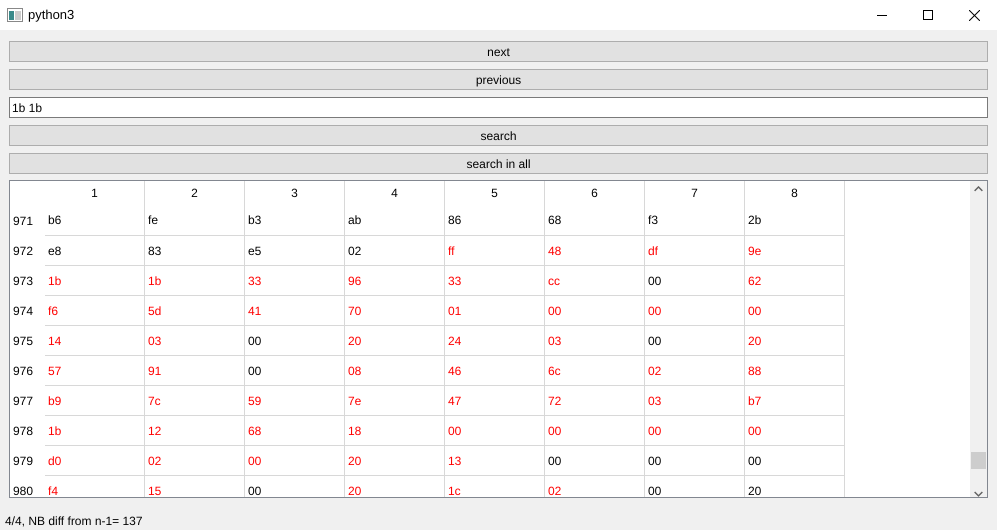 The width and height of the screenshot is (997, 530). I want to click on table-cell: 13, so click(495, 460).